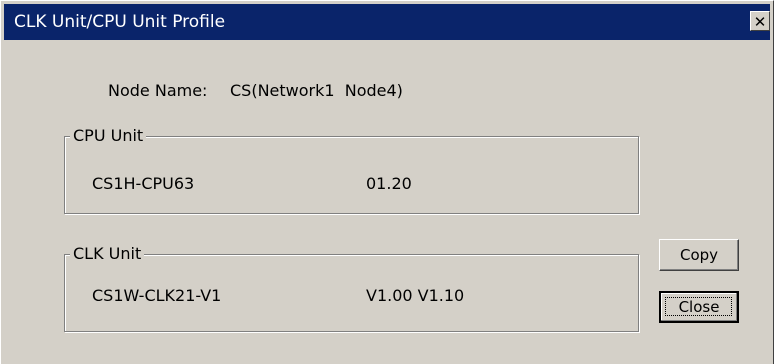 The width and height of the screenshot is (776, 364). I want to click on clk-unit-model: CS1W-CLK21-V1, so click(157, 295).